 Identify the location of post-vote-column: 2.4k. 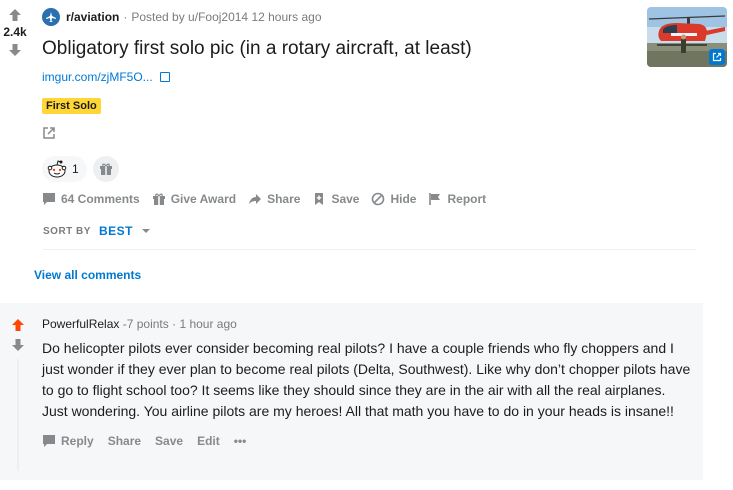
(15, 32).